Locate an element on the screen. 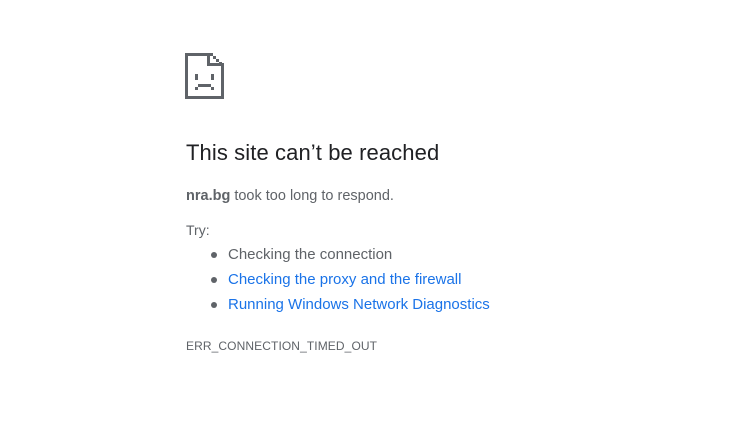 This screenshot has height=423, width=752. error-summary: nra.bg took too long to respond. is located at coordinates (290, 196).